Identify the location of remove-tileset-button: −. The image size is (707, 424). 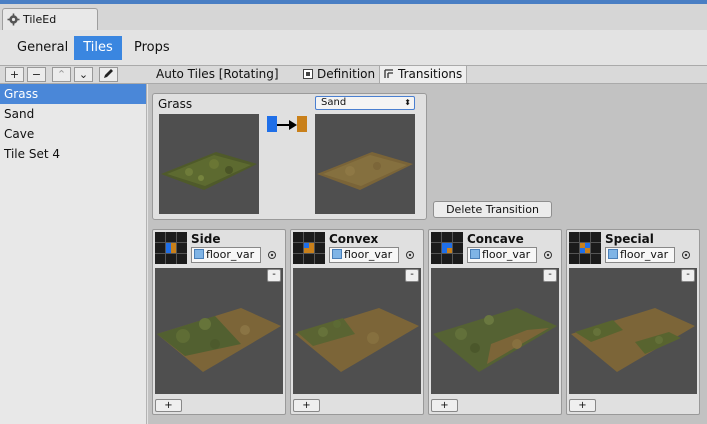
(36, 74).